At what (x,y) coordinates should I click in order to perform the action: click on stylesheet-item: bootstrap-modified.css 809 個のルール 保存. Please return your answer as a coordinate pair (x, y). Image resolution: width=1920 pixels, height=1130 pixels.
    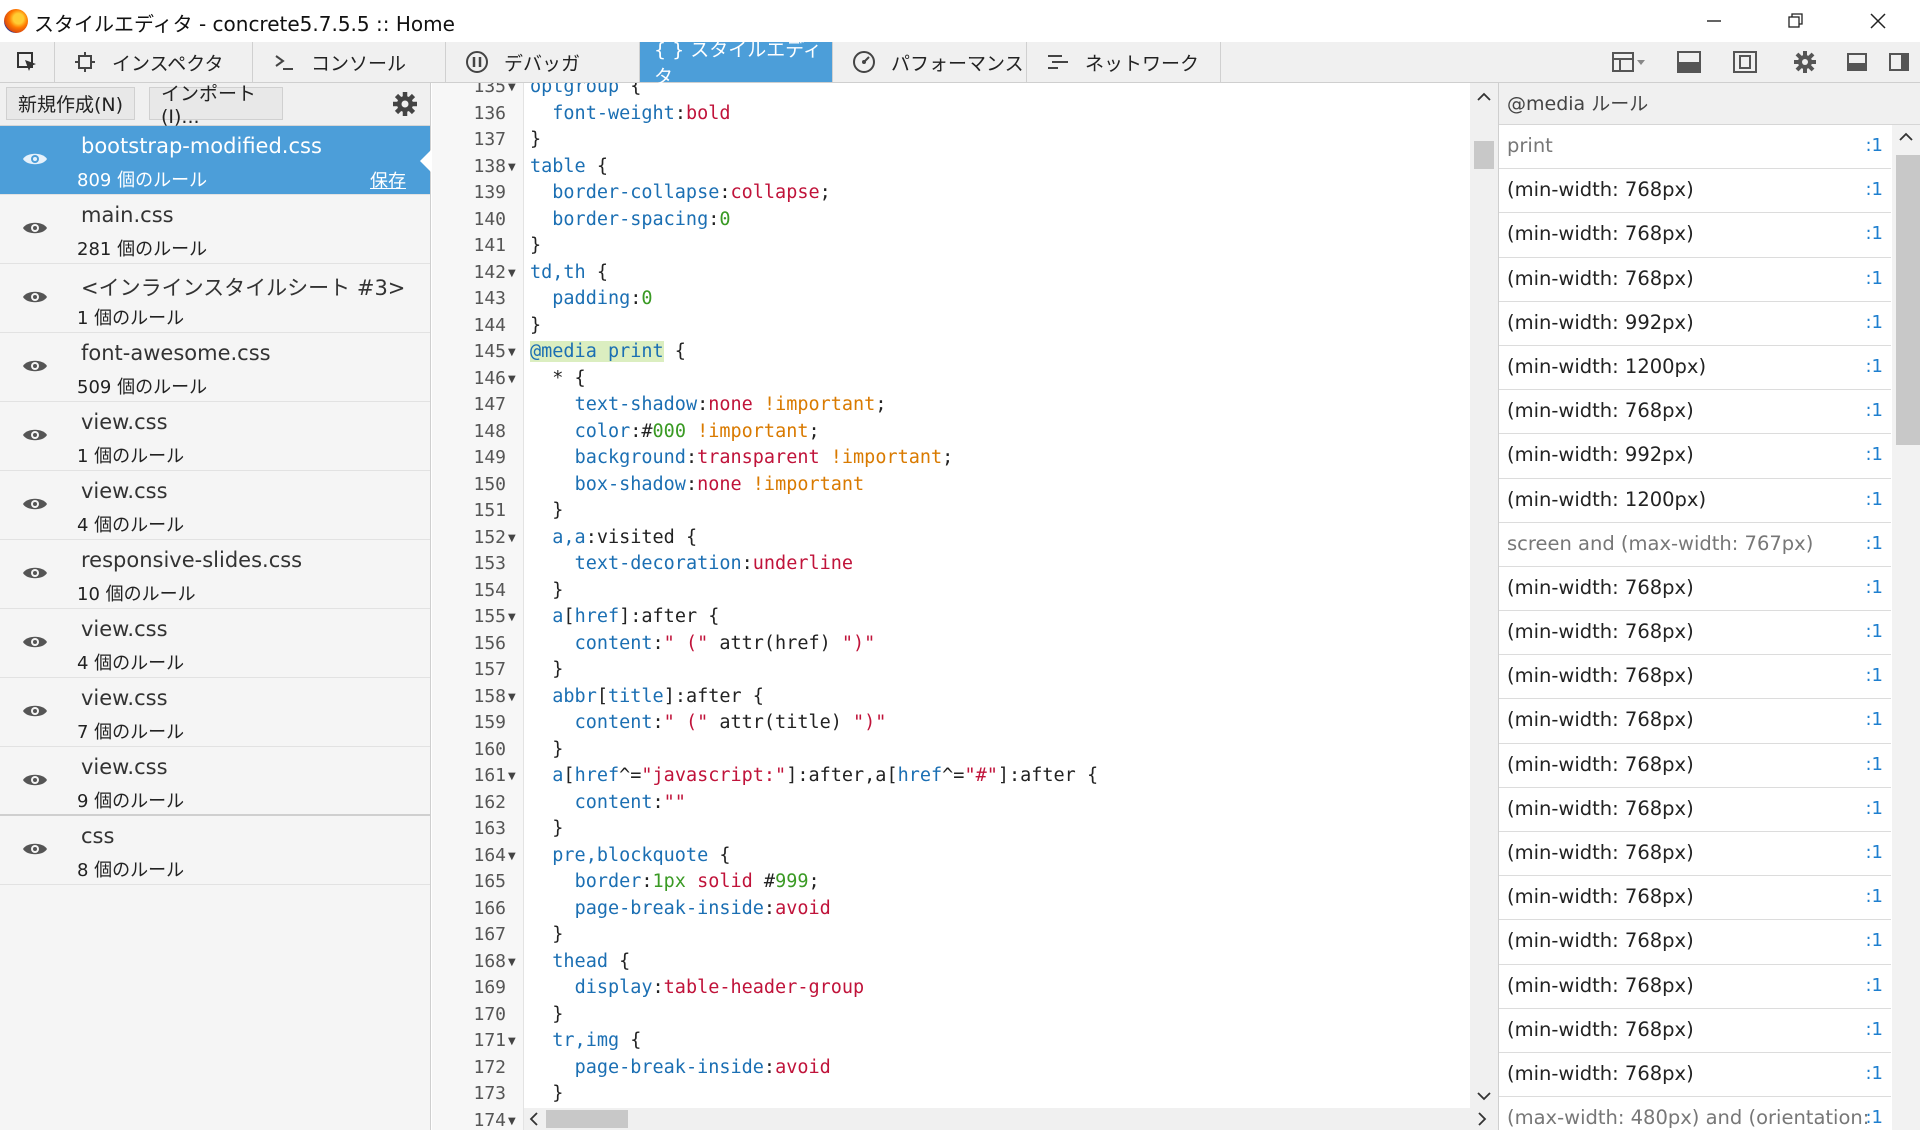
    Looking at the image, I should click on (215, 160).